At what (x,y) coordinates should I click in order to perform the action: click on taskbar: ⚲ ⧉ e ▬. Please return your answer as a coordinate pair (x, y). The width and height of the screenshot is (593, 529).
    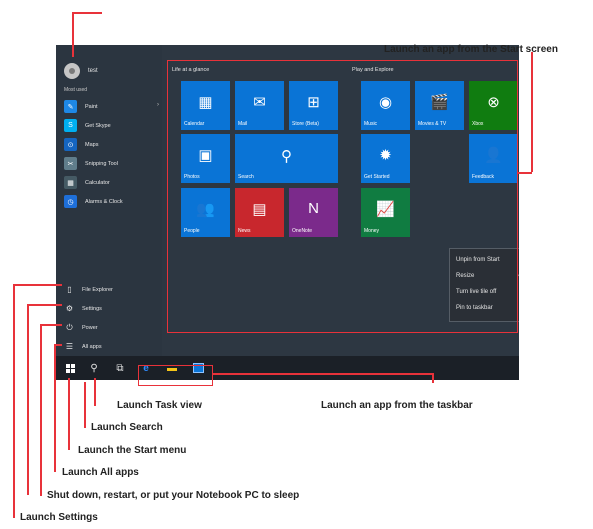
    Looking at the image, I should click on (287, 368).